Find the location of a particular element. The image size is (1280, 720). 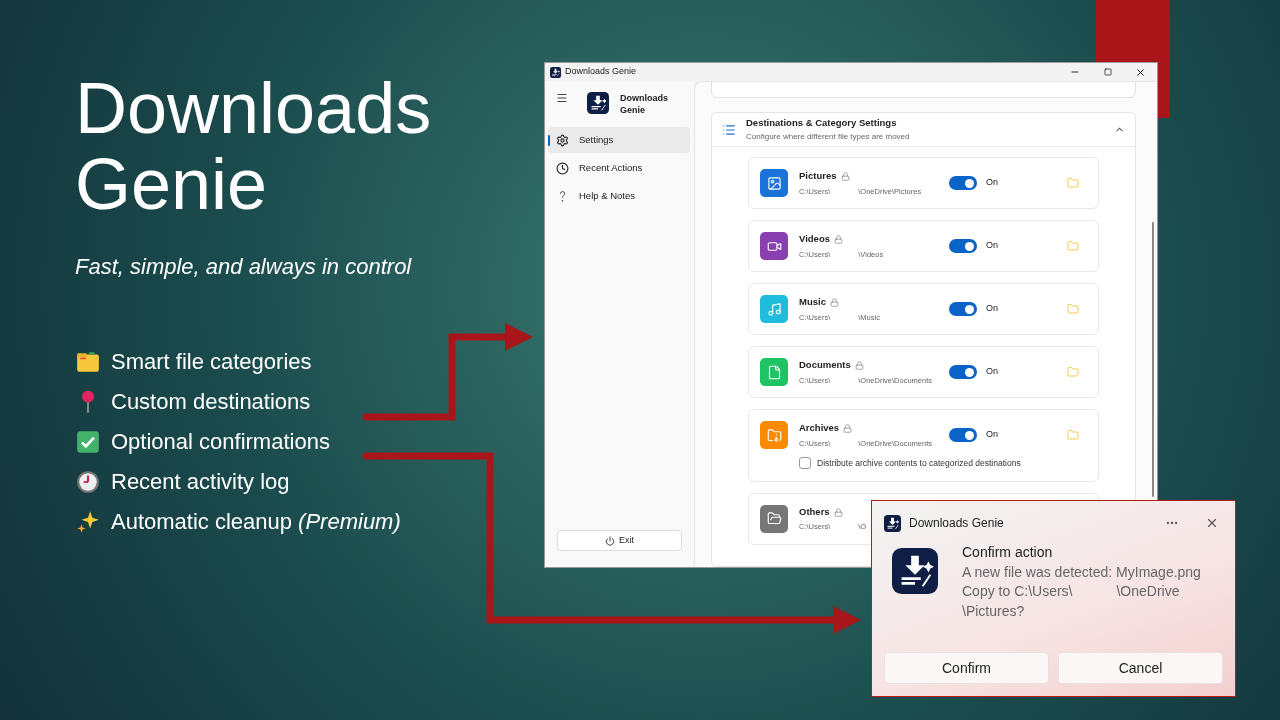

nav-item: Help & Notes is located at coordinates (619, 196).